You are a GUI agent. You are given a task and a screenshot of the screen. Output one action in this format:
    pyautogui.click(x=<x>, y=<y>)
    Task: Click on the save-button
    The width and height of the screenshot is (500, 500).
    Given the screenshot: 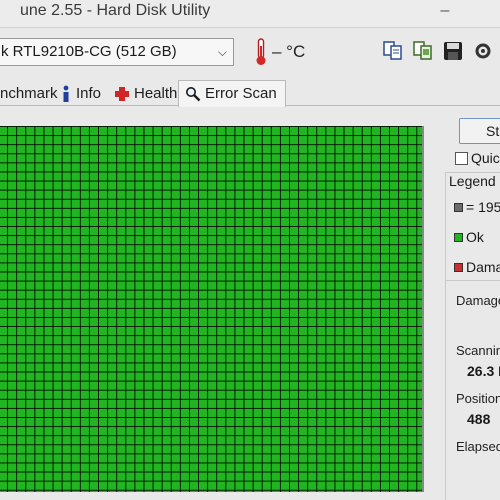 What is the action you would take?
    pyautogui.click(x=453, y=51)
    